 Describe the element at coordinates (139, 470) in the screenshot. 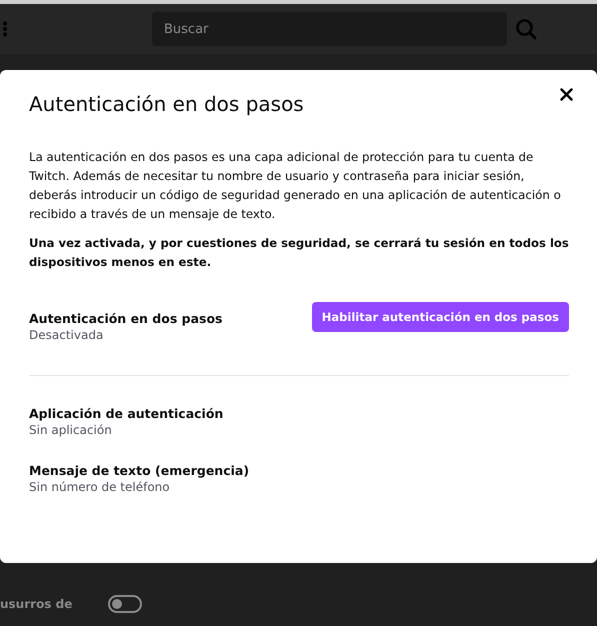

I see `method-label: Mensaje de texto (emergencia)` at that location.